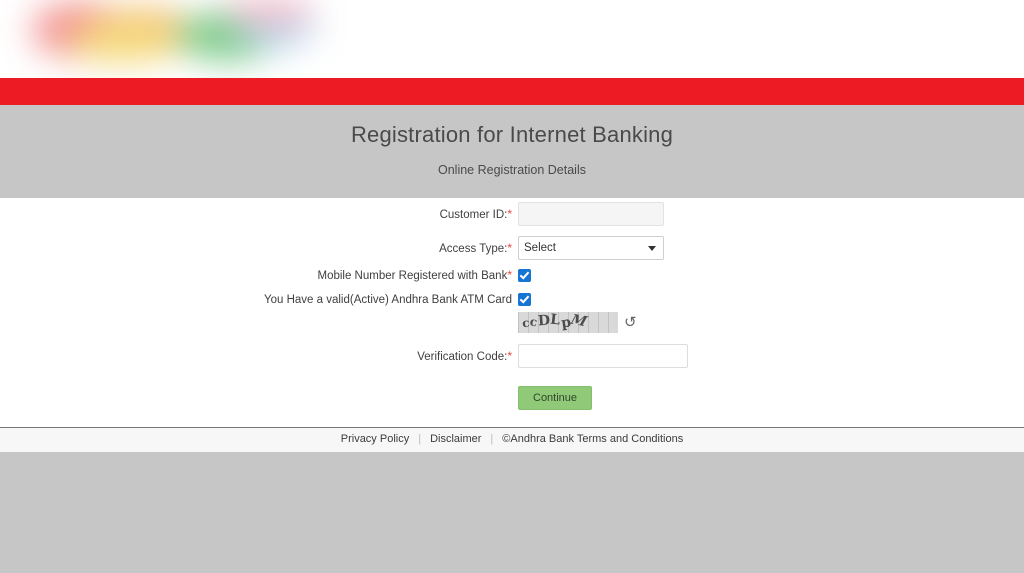 The width and height of the screenshot is (1024, 573). Describe the element at coordinates (512, 398) in the screenshot. I see `row-submit: Continue` at that location.